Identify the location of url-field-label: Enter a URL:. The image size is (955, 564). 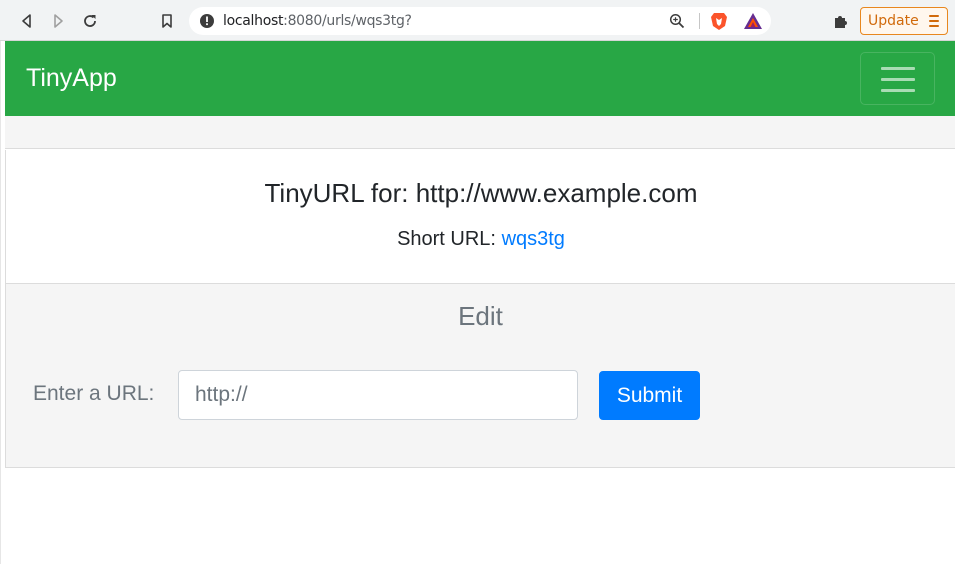
(94, 393).